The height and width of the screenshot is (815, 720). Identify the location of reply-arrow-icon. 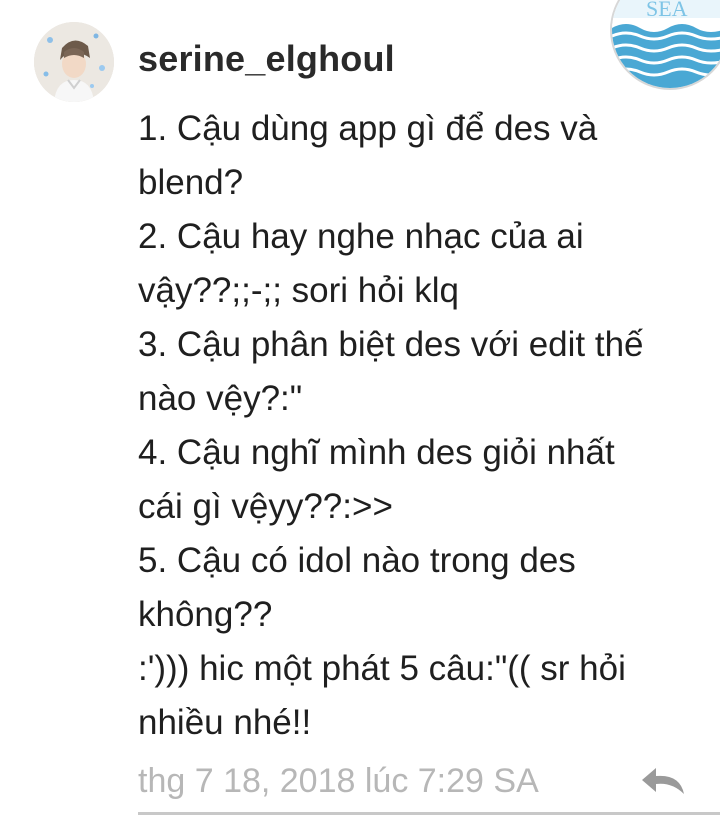
(663, 781).